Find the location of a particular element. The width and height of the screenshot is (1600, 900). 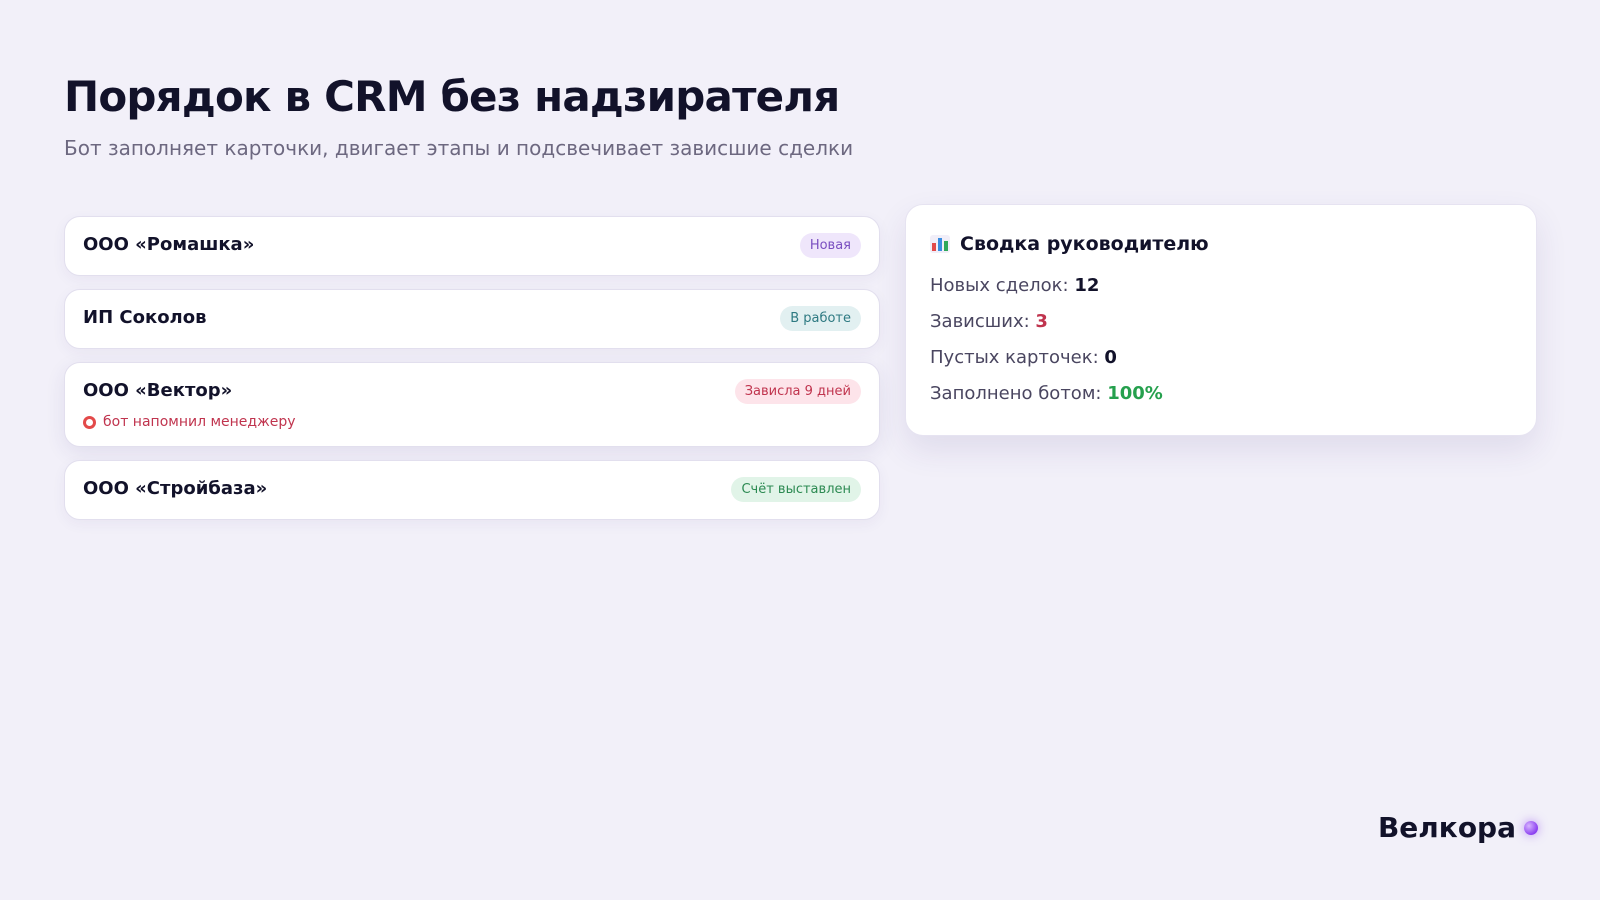

status-badge-stuck: Зависла 9 дней is located at coordinates (797, 391).